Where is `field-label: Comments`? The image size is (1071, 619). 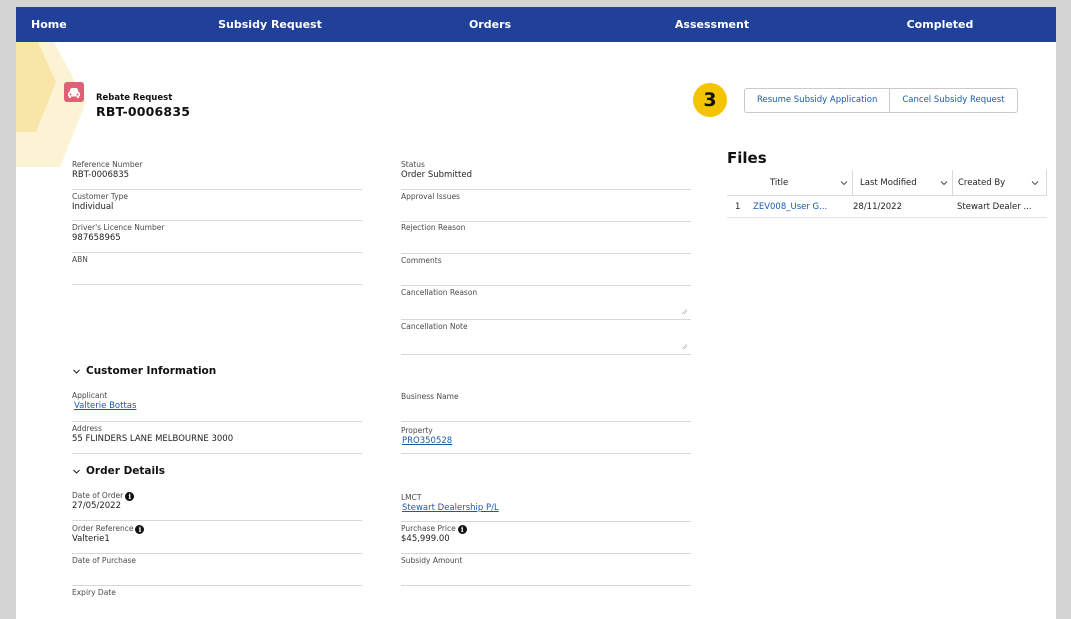 field-label: Comments is located at coordinates (421, 260).